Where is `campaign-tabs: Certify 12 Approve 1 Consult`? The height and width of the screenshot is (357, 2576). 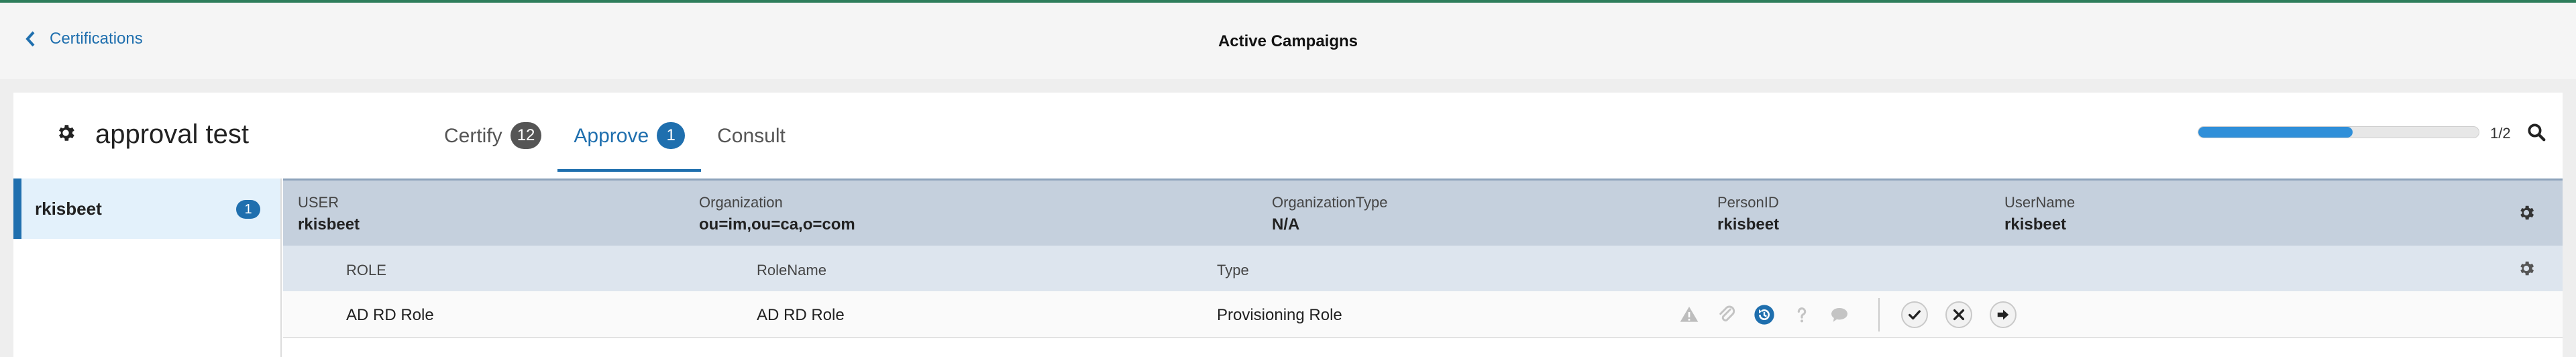 campaign-tabs: Certify 12 Approve 1 Consult is located at coordinates (615, 147).